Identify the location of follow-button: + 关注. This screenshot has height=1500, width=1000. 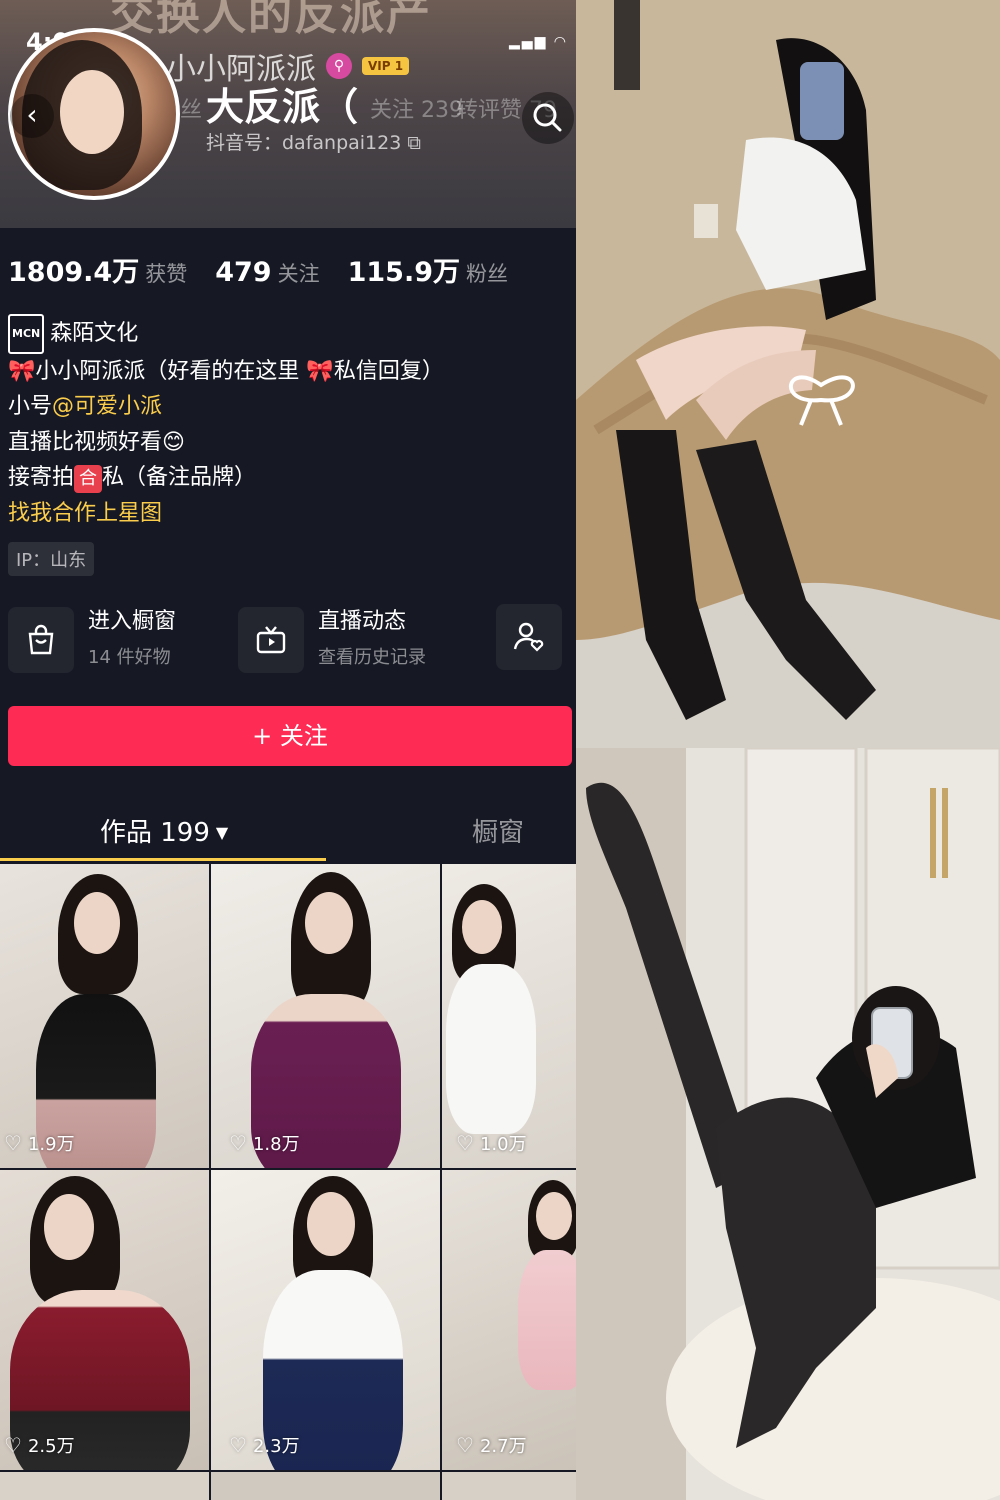
(290, 736).